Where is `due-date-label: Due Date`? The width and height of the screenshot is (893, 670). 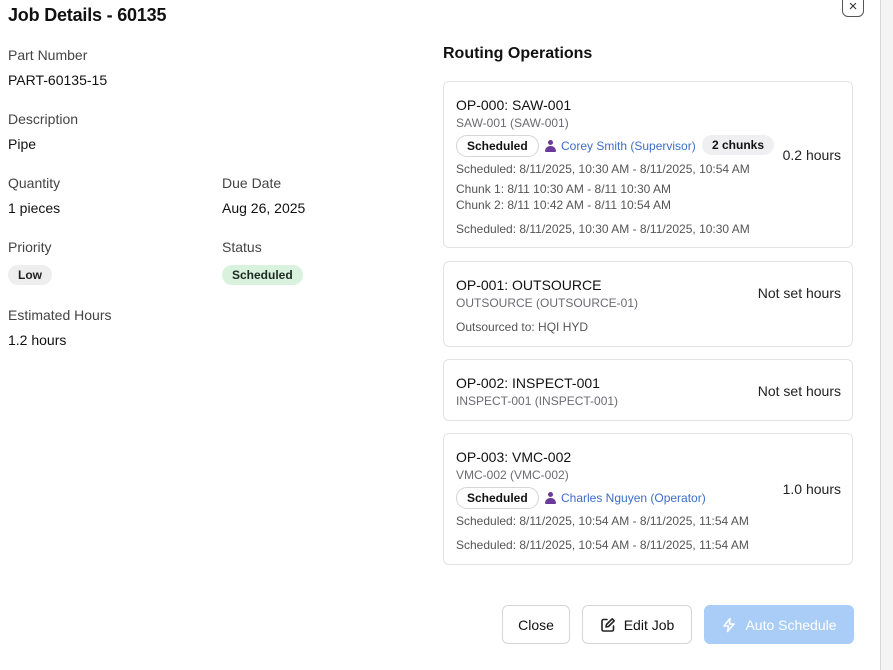
due-date-label: Due Date is located at coordinates (252, 183).